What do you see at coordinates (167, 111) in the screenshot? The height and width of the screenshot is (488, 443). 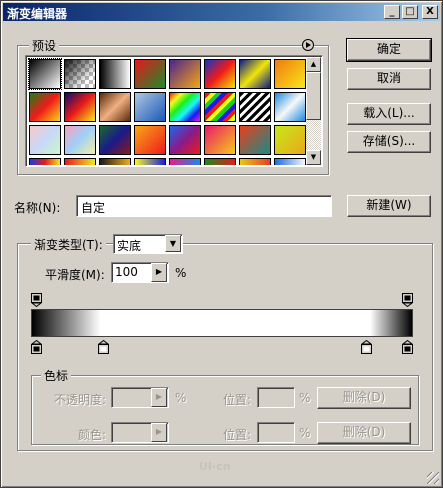 I see `preset-swatch-grid` at bounding box center [167, 111].